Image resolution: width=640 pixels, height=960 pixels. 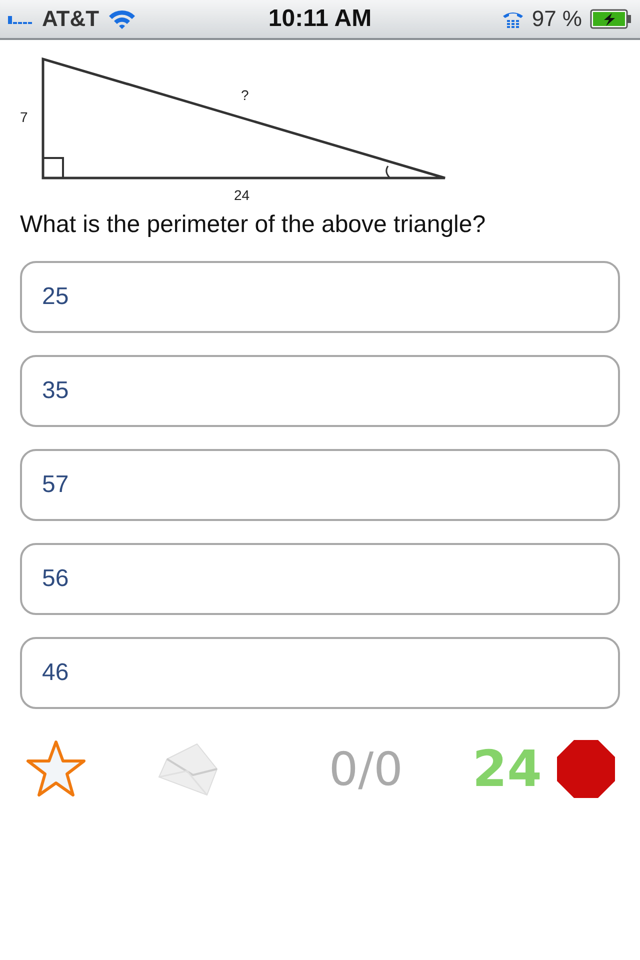 What do you see at coordinates (320, 579) in the screenshot?
I see `answer-button: 56` at bounding box center [320, 579].